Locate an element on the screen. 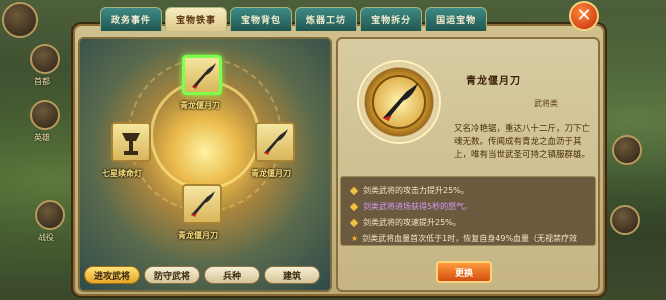 The image size is (666, 300). slot-left is located at coordinates (131, 142).